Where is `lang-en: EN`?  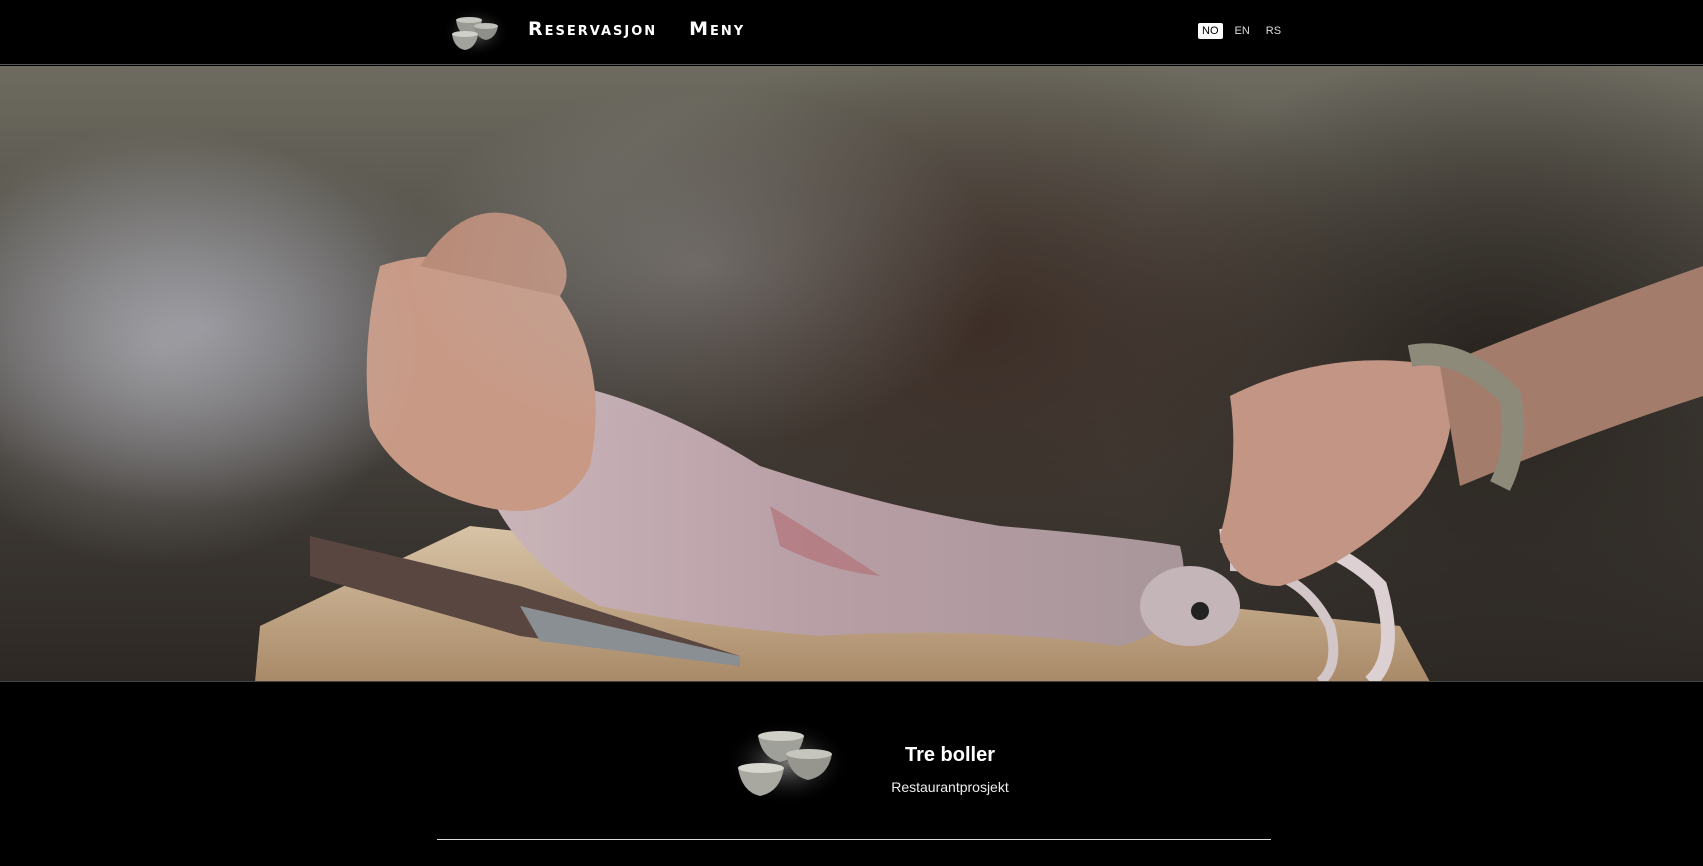 lang-en: EN is located at coordinates (1242, 31).